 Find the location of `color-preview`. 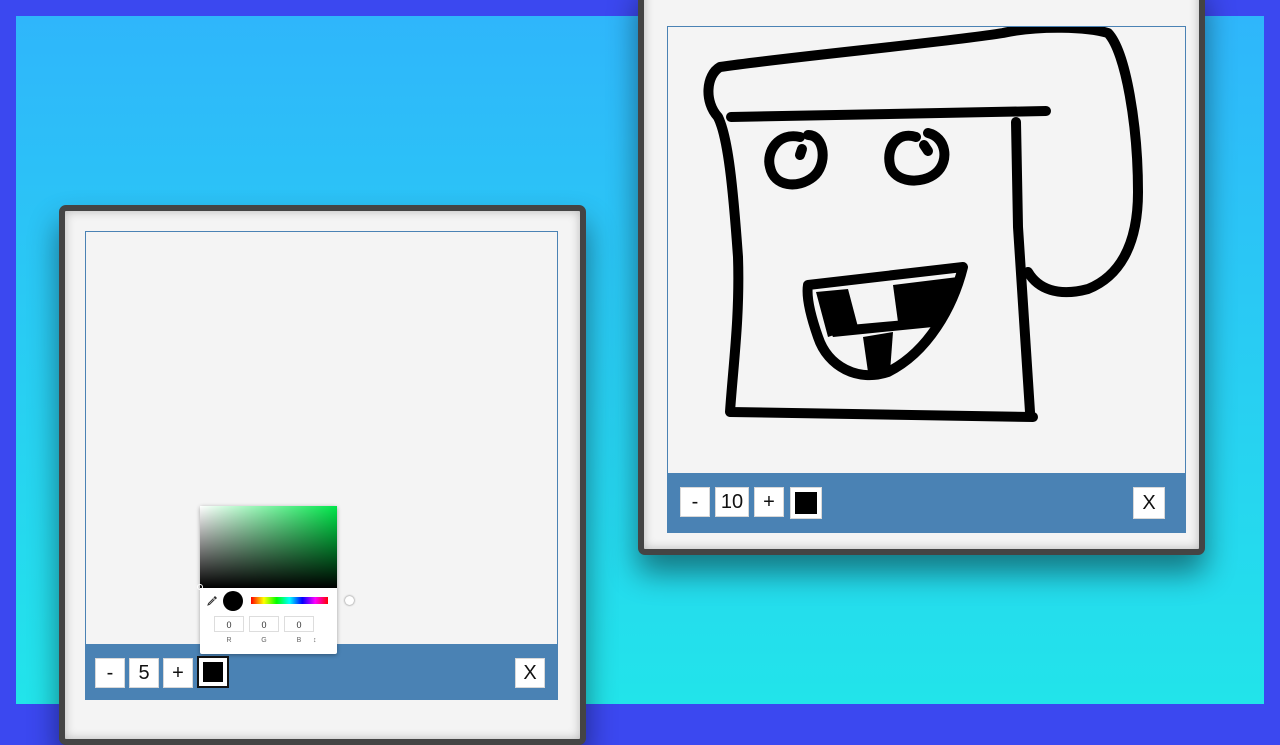

color-preview is located at coordinates (233, 601).